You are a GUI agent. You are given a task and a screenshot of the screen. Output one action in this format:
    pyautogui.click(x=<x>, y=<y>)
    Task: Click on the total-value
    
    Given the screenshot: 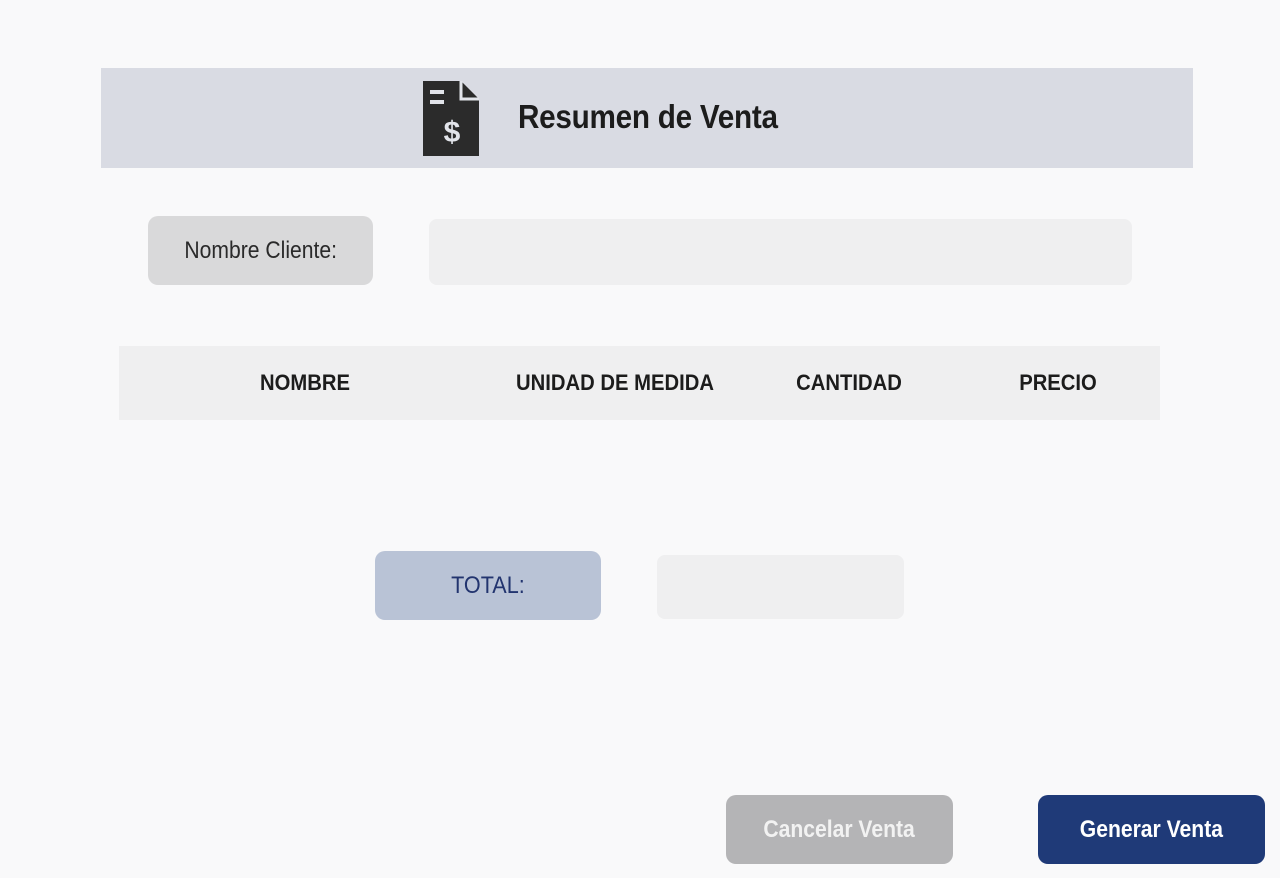 What is the action you would take?
    pyautogui.click(x=780, y=587)
    